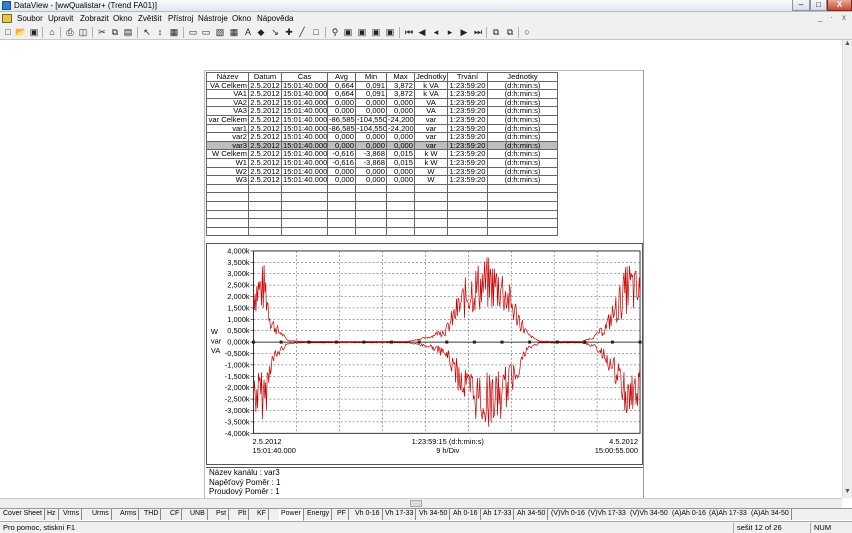 The image size is (852, 533). I want to click on tab-plt: Plt, so click(243, 514).